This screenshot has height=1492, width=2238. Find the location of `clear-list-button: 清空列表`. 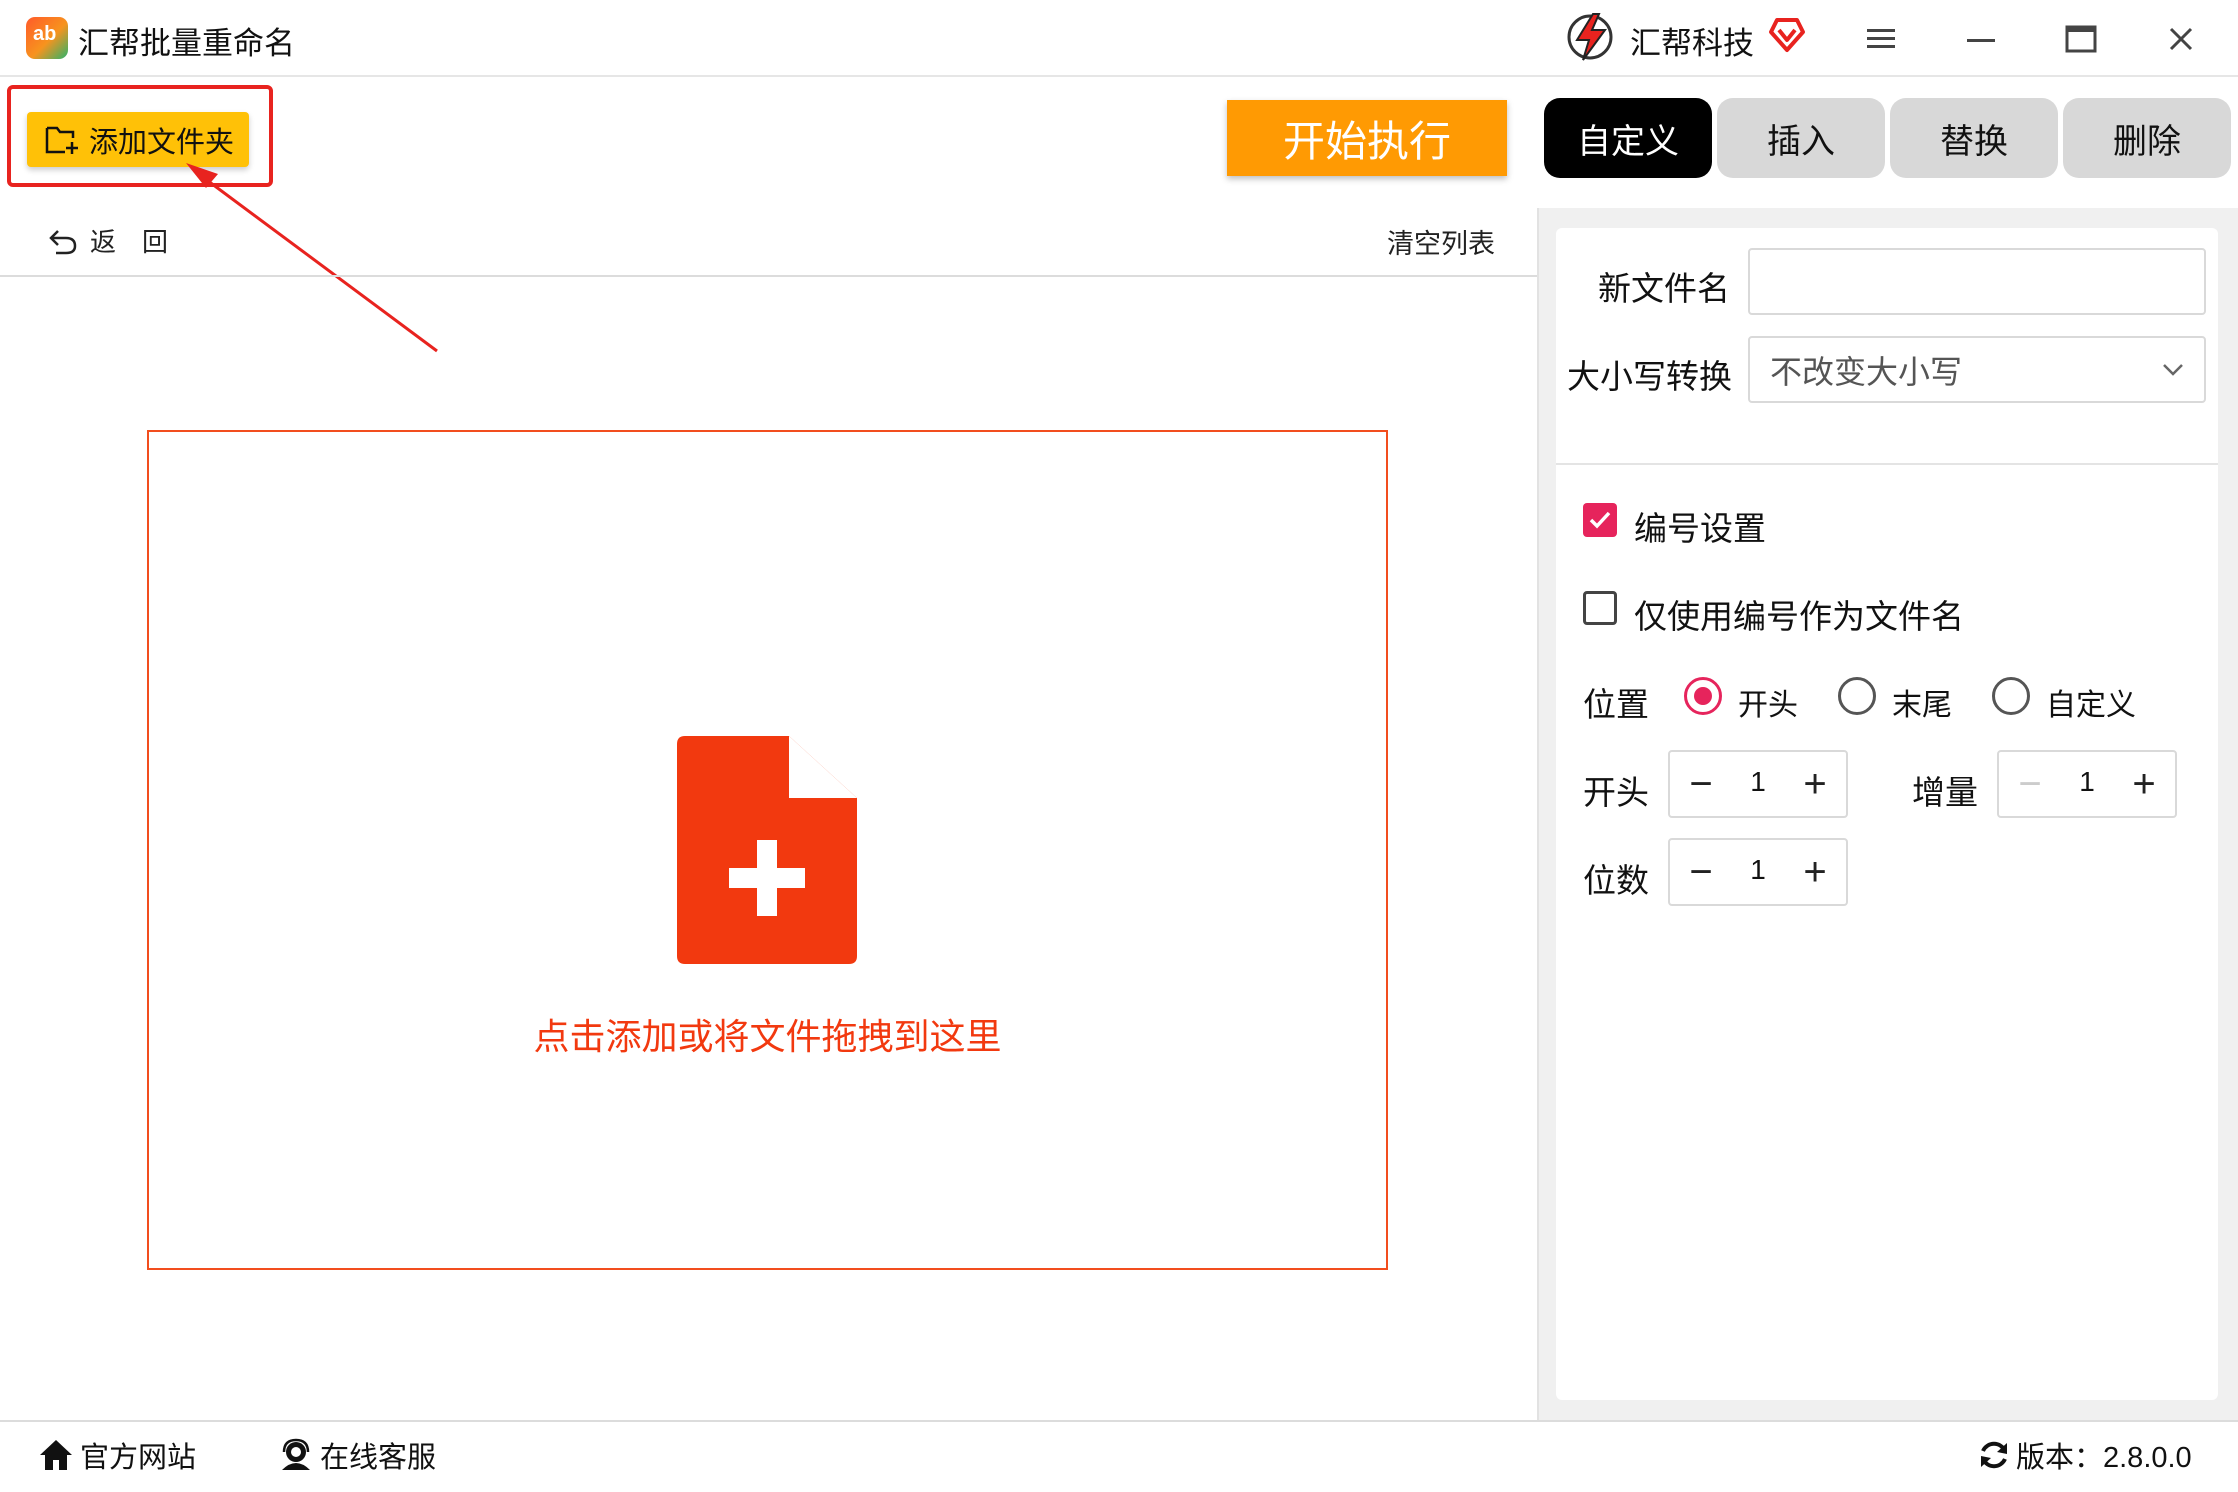

clear-list-button: 清空列表 is located at coordinates (1441, 241).